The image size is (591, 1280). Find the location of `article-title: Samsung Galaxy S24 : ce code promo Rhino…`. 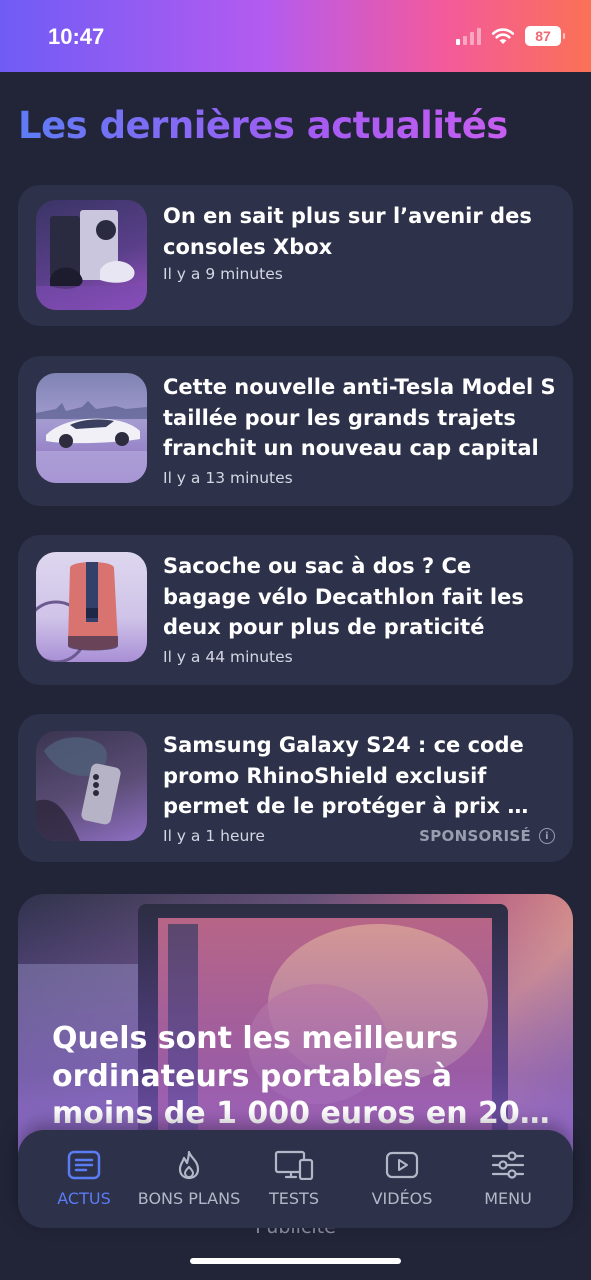

article-title: Samsung Galaxy S24 : ce code promo Rhino… is located at coordinates (361, 776).